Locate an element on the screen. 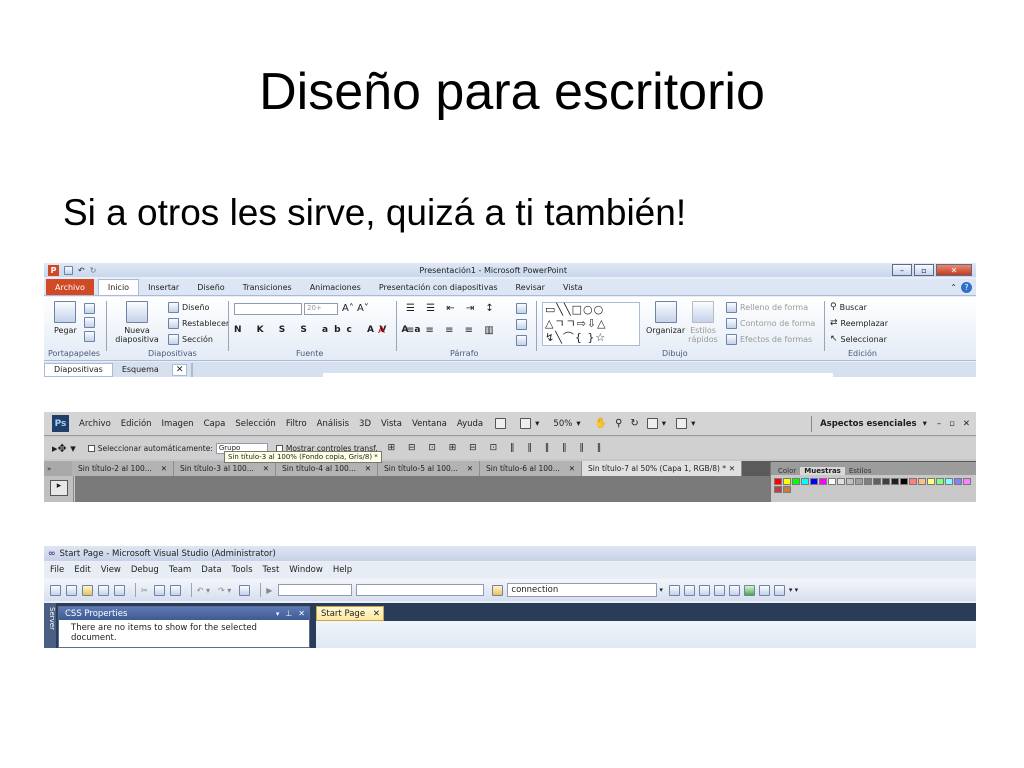 This screenshot has height=768, width=1024. ps-close-button: ✕ is located at coordinates (966, 424).